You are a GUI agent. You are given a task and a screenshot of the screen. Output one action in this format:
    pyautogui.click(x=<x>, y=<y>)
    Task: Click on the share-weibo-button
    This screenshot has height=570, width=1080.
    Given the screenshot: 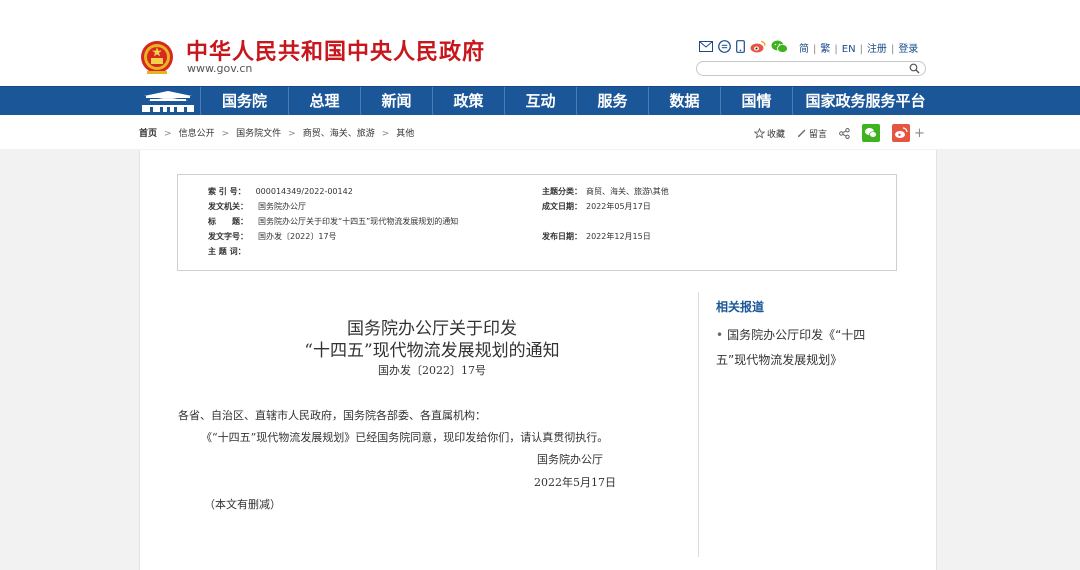 What is the action you would take?
    pyautogui.click(x=901, y=133)
    